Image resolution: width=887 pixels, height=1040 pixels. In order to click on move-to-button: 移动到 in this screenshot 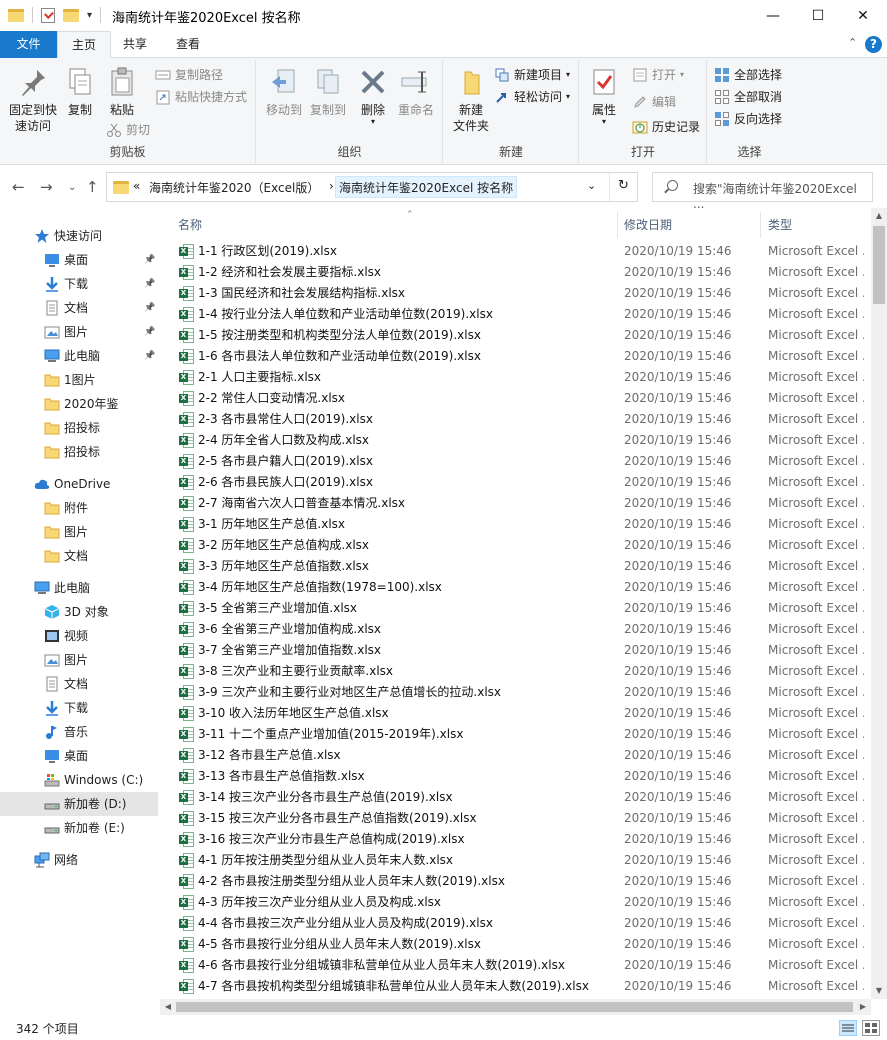, I will do `click(284, 92)`.